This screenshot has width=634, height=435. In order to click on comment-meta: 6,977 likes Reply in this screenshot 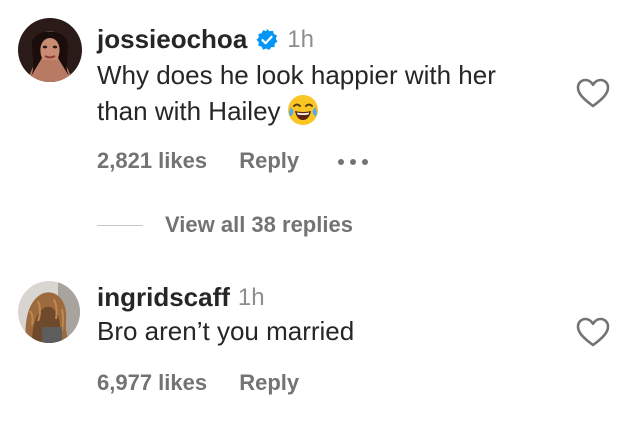, I will do `click(198, 383)`.